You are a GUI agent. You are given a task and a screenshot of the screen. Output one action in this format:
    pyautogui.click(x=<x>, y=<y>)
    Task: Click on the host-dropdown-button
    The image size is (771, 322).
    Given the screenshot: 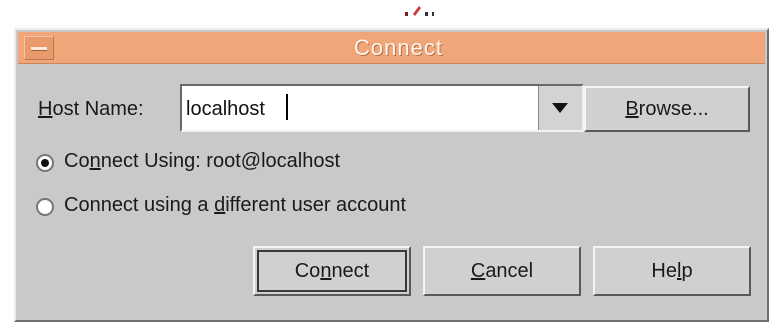 What is the action you would take?
    pyautogui.click(x=560, y=108)
    